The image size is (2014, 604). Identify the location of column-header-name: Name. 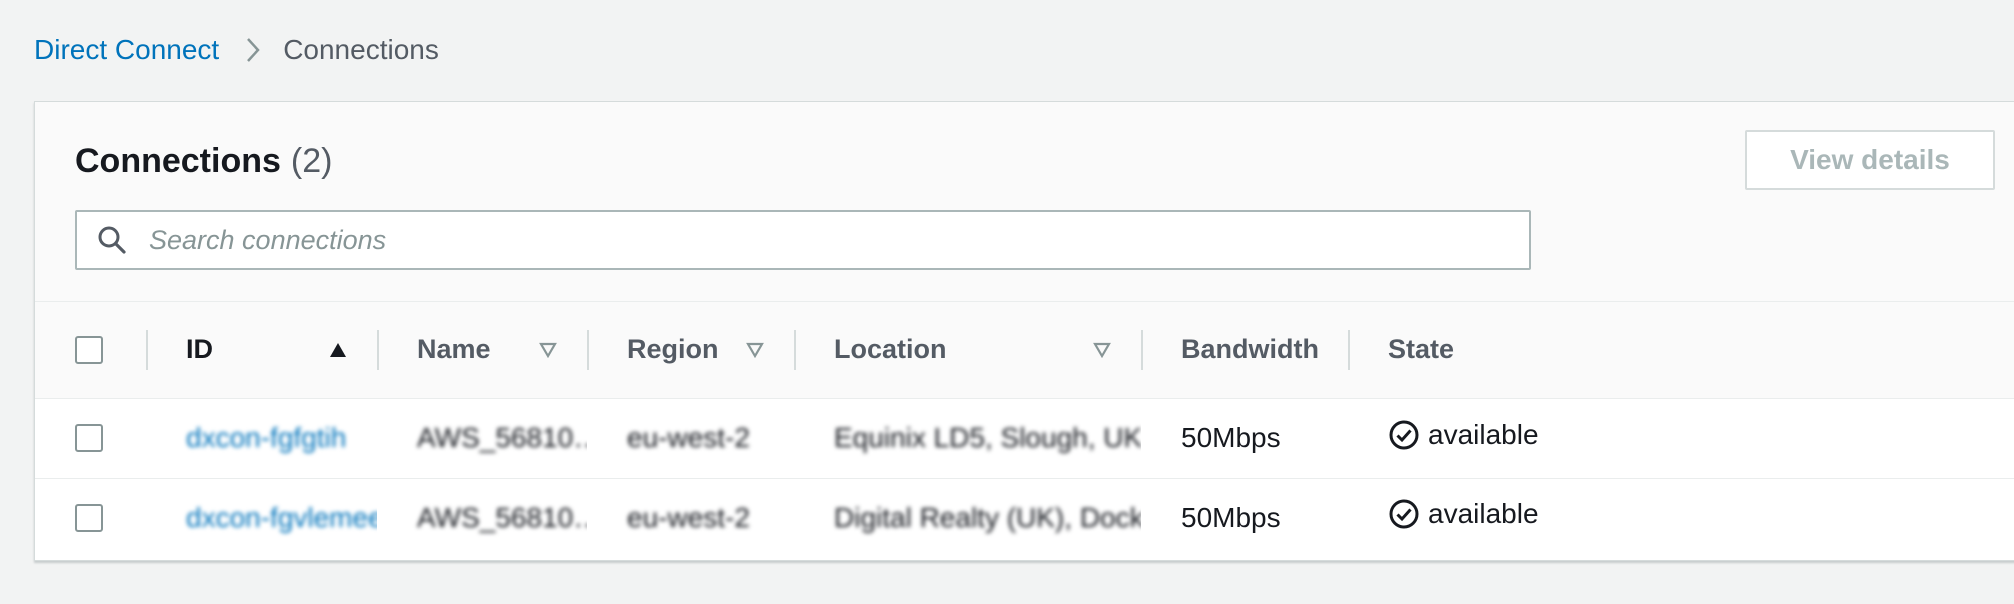
(482, 350).